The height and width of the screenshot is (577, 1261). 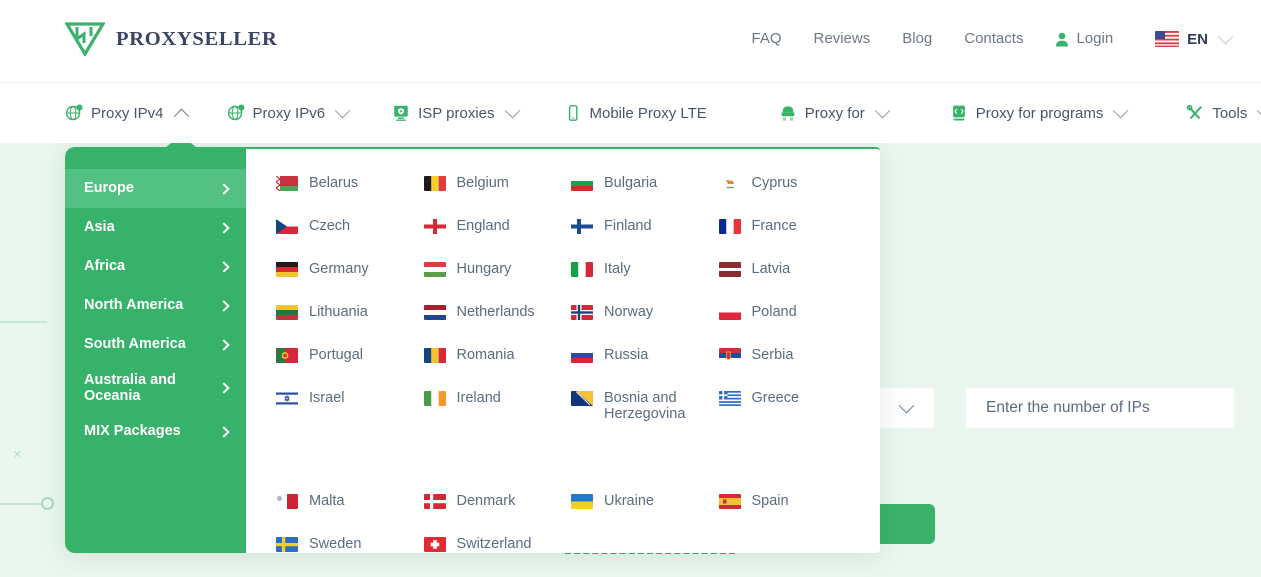 What do you see at coordinates (582, 269) in the screenshot?
I see `italy-flag-icon` at bounding box center [582, 269].